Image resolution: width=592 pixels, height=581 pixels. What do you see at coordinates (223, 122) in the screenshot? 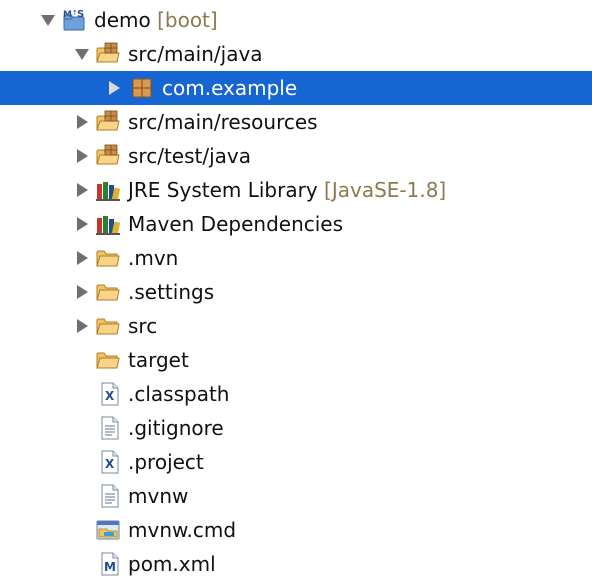
I see `tree-item-label: src/main/resources` at bounding box center [223, 122].